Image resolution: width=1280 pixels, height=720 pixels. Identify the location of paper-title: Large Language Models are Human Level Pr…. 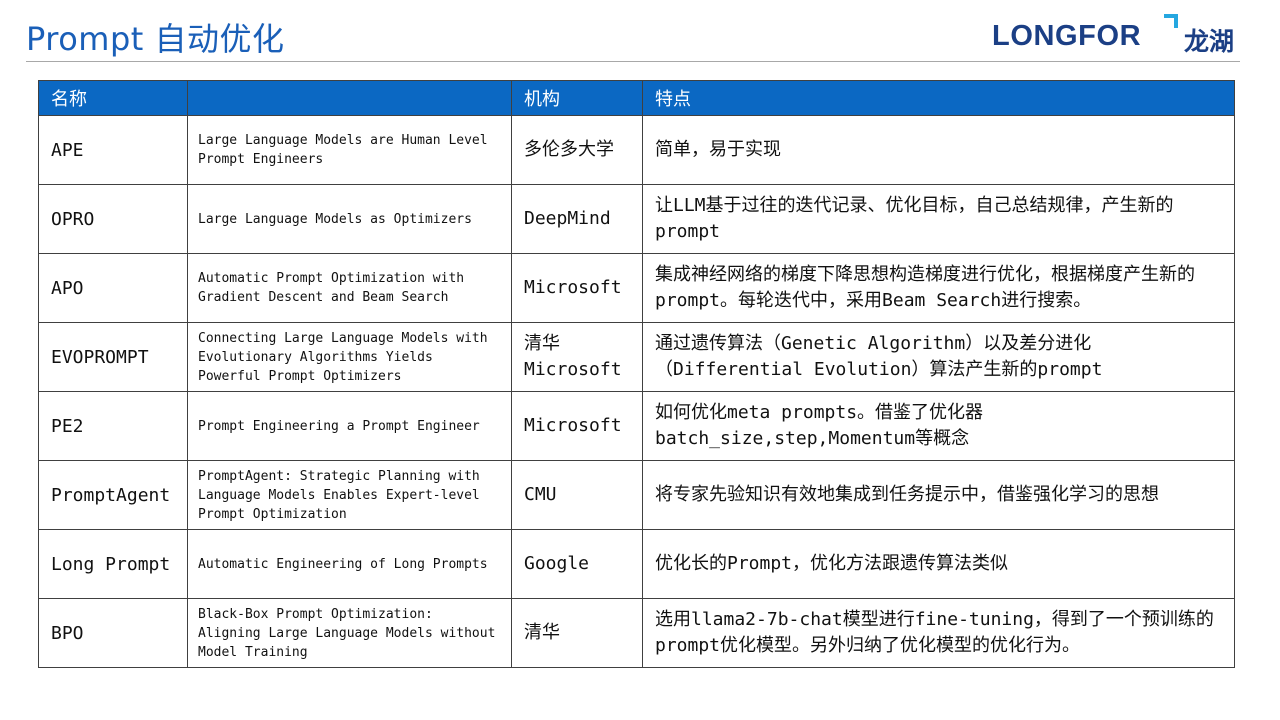
(349, 150).